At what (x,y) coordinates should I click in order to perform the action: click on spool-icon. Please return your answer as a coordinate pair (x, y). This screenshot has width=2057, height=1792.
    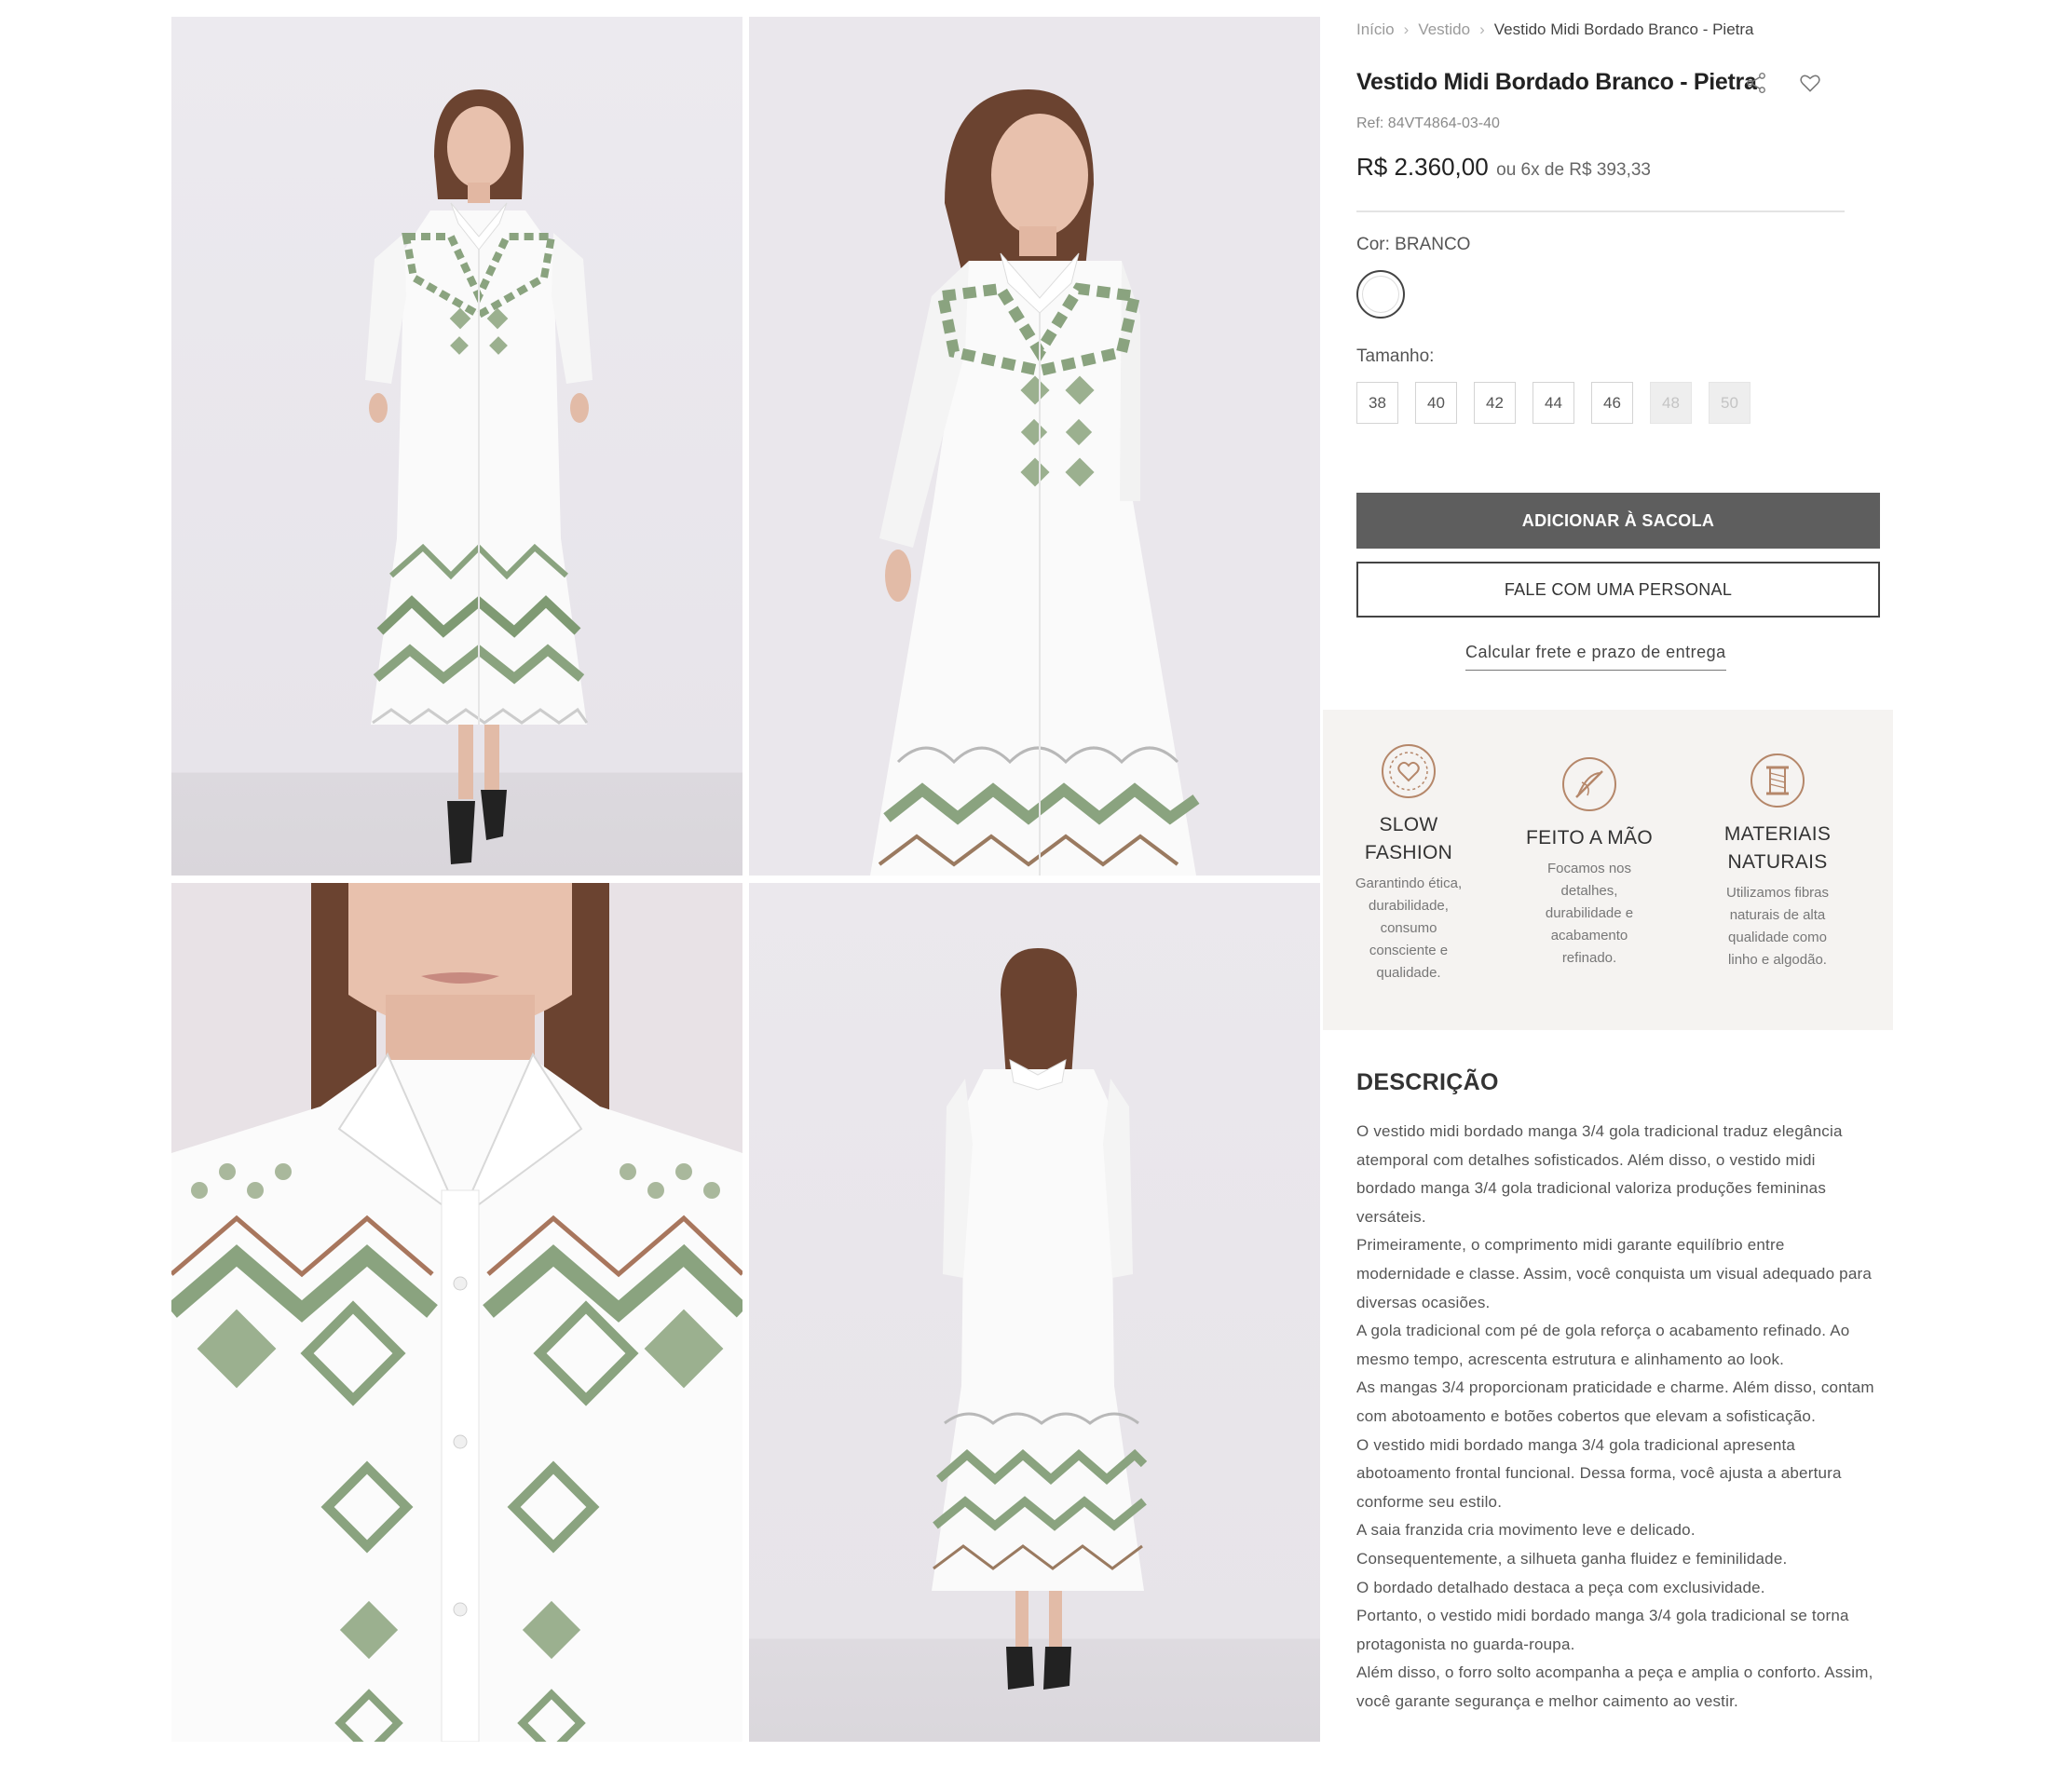
    Looking at the image, I should click on (1777, 780).